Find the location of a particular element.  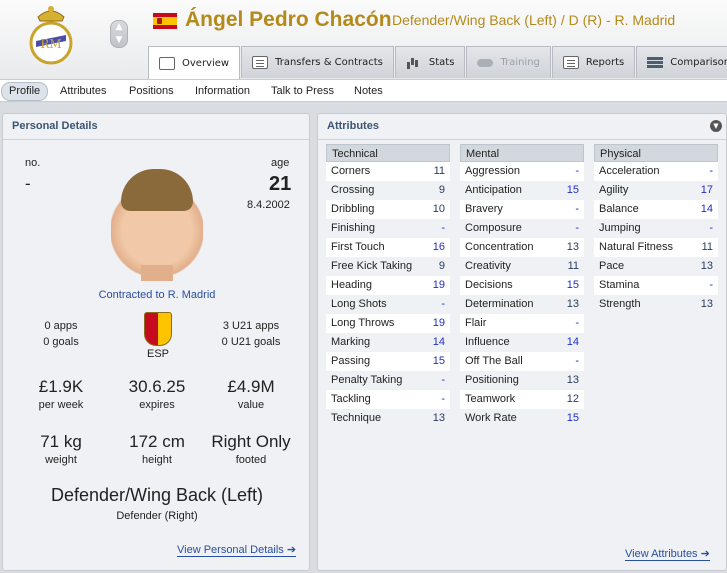

attribute-row: Determination 13 is located at coordinates (522, 304).